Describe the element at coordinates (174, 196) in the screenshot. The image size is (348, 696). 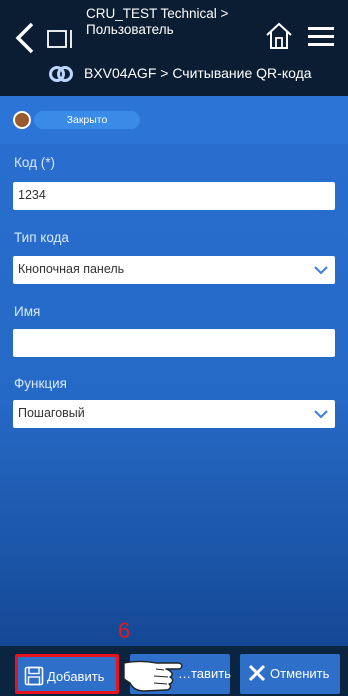
I see `code-input: 1234` at that location.